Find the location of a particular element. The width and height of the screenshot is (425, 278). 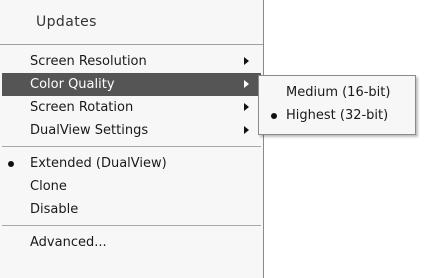

submenu-item-label: Medium (16-bit) is located at coordinates (338, 92).